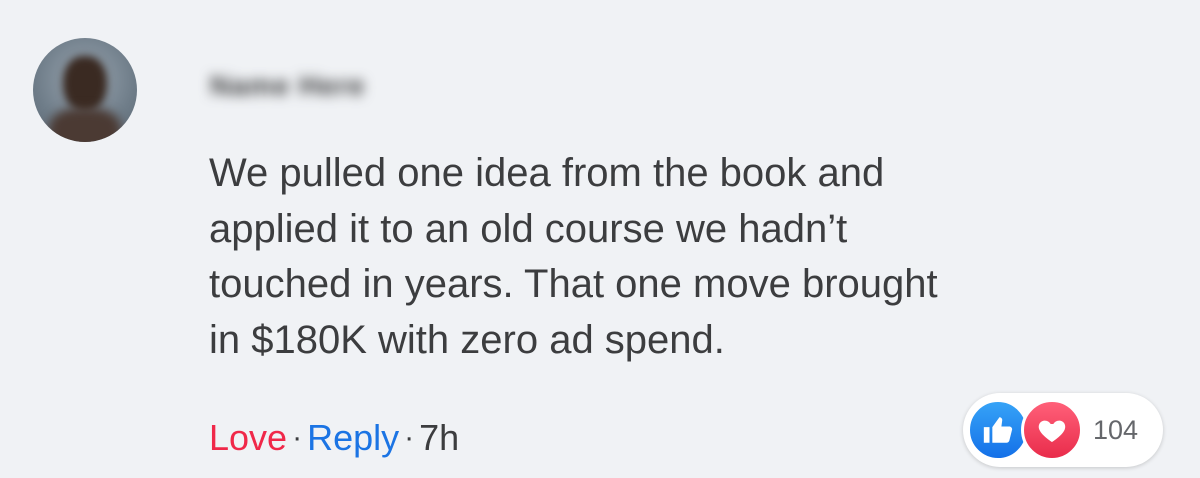  I want to click on love-icon, so click(1052, 430).